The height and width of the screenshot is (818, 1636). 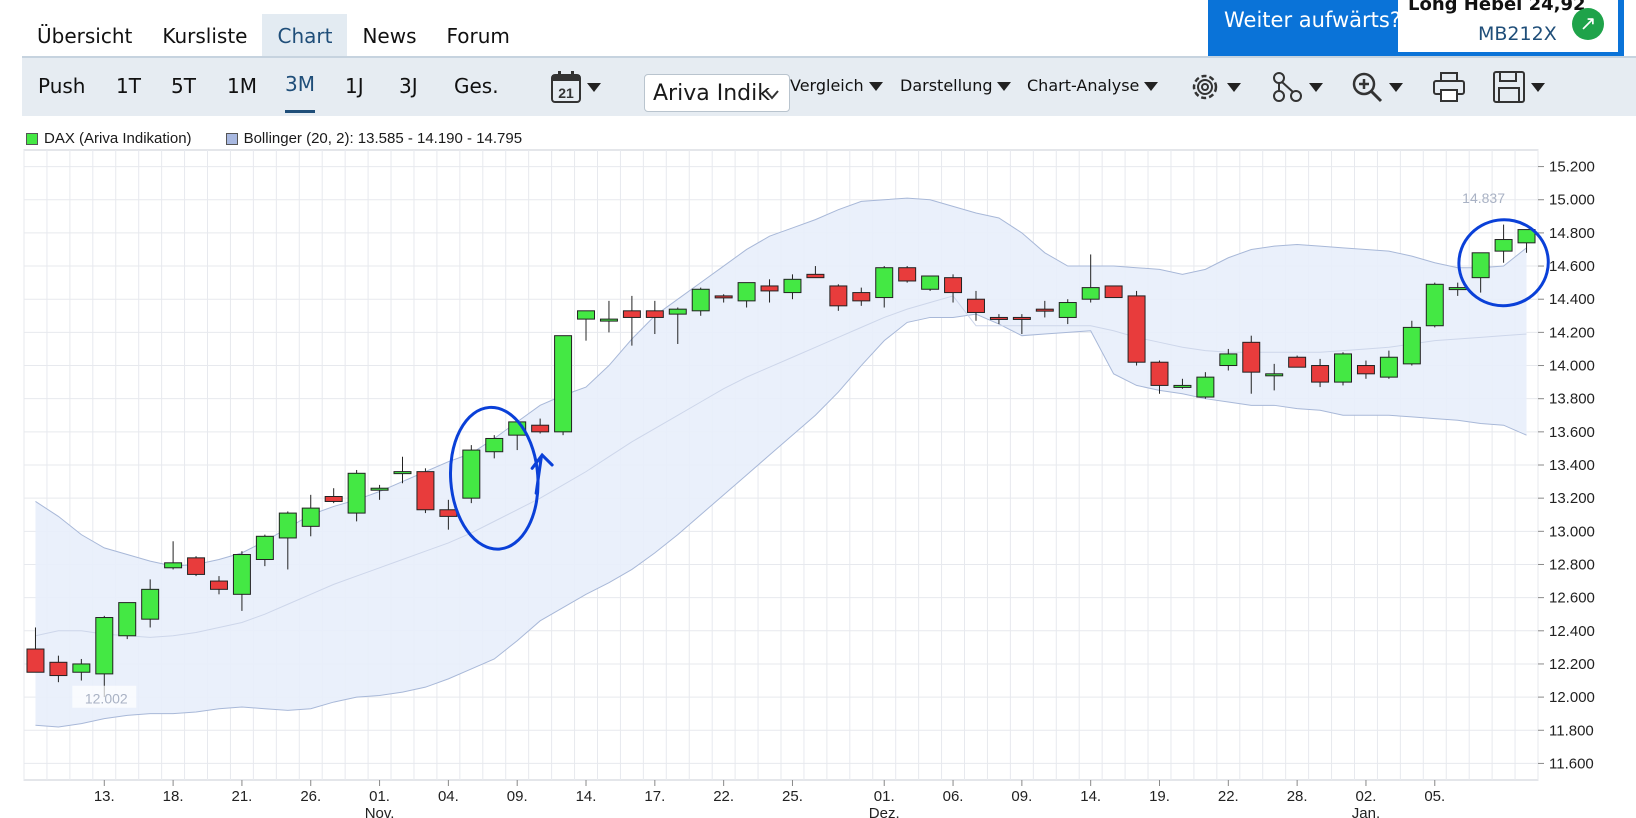 I want to click on y-tick-label: 14.200, so click(x=1572, y=332).